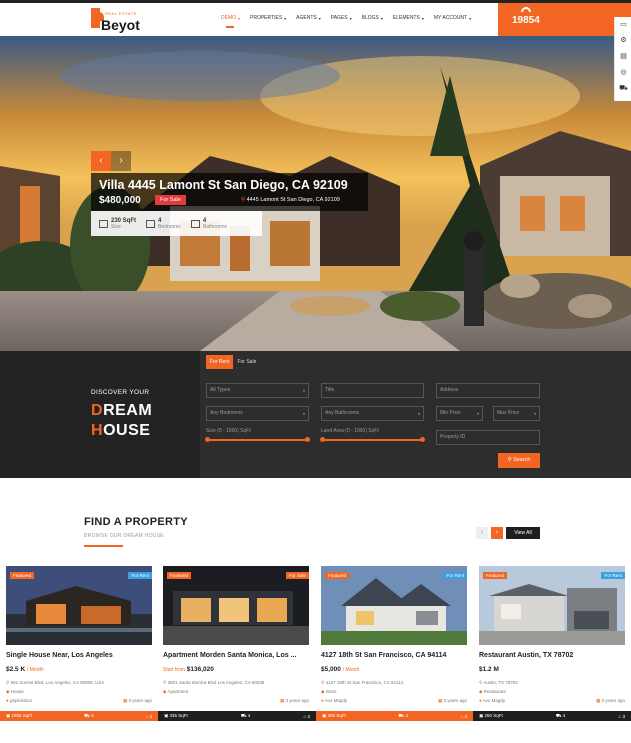 This screenshot has height=743, width=631. I want to click on search-button: ⚲ Search, so click(519, 460).